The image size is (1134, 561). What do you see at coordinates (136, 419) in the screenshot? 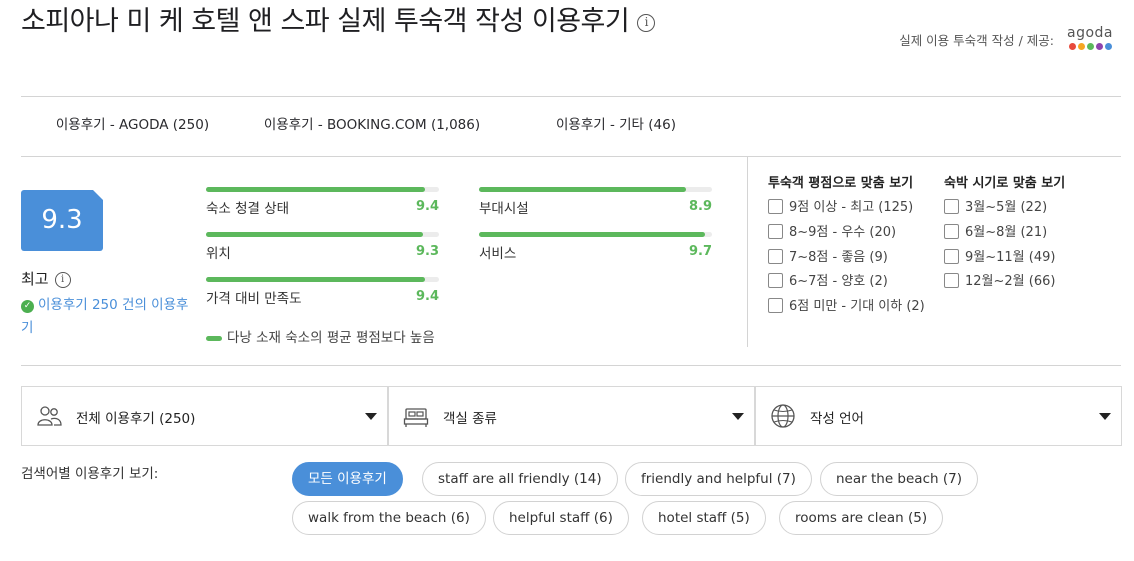
I see `dropdown-label: 전체 이용후기 (250)` at bounding box center [136, 419].